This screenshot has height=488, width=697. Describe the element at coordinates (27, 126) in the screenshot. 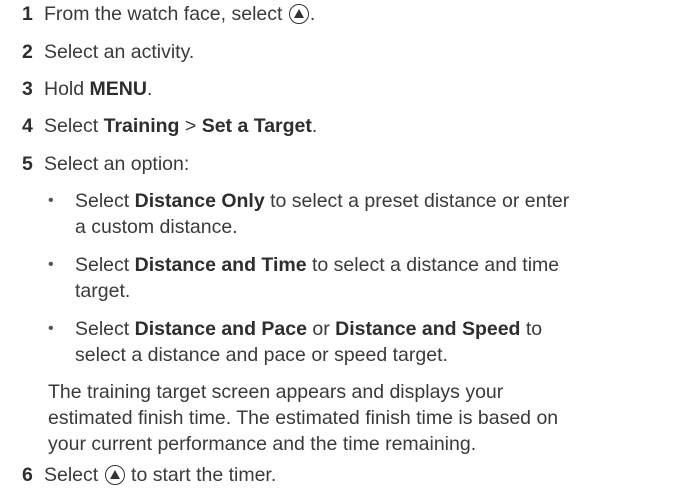

I see `step-number: 4` at that location.